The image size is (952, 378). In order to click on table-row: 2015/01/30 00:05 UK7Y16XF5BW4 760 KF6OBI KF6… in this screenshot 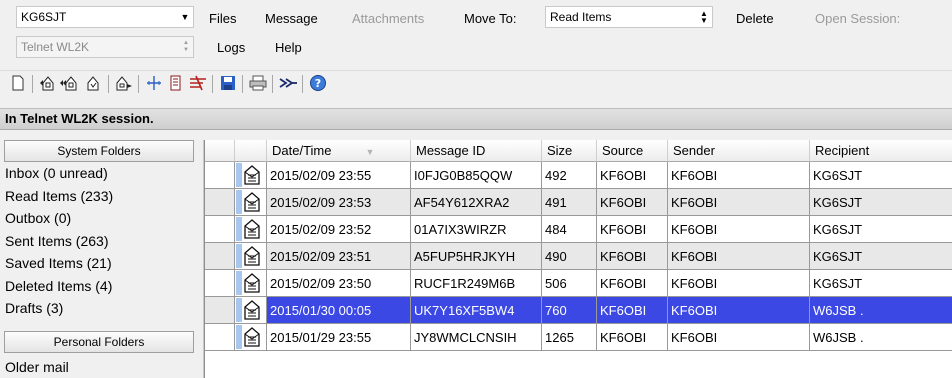, I will do `click(578, 310)`.